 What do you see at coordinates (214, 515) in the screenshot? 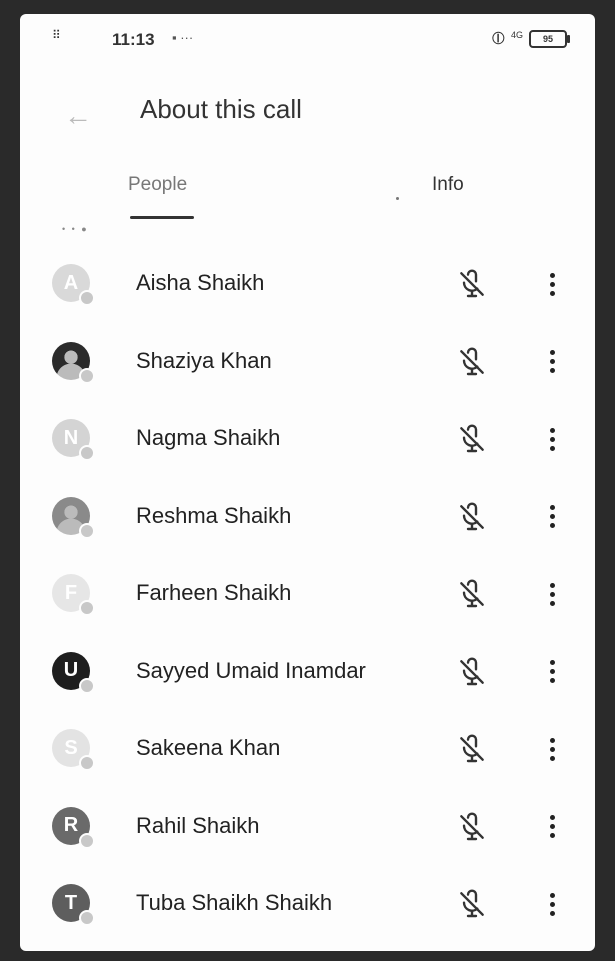
I see `participant-name: Reshma Shaikh` at bounding box center [214, 515].